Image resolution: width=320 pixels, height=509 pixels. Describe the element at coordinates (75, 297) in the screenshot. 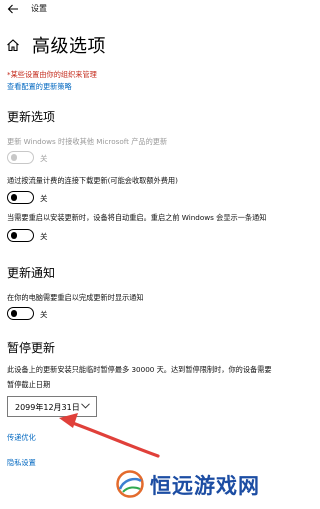

I see `option-restart-notification-label: 在你的电脑需要重启以完成更新时显示通知` at that location.